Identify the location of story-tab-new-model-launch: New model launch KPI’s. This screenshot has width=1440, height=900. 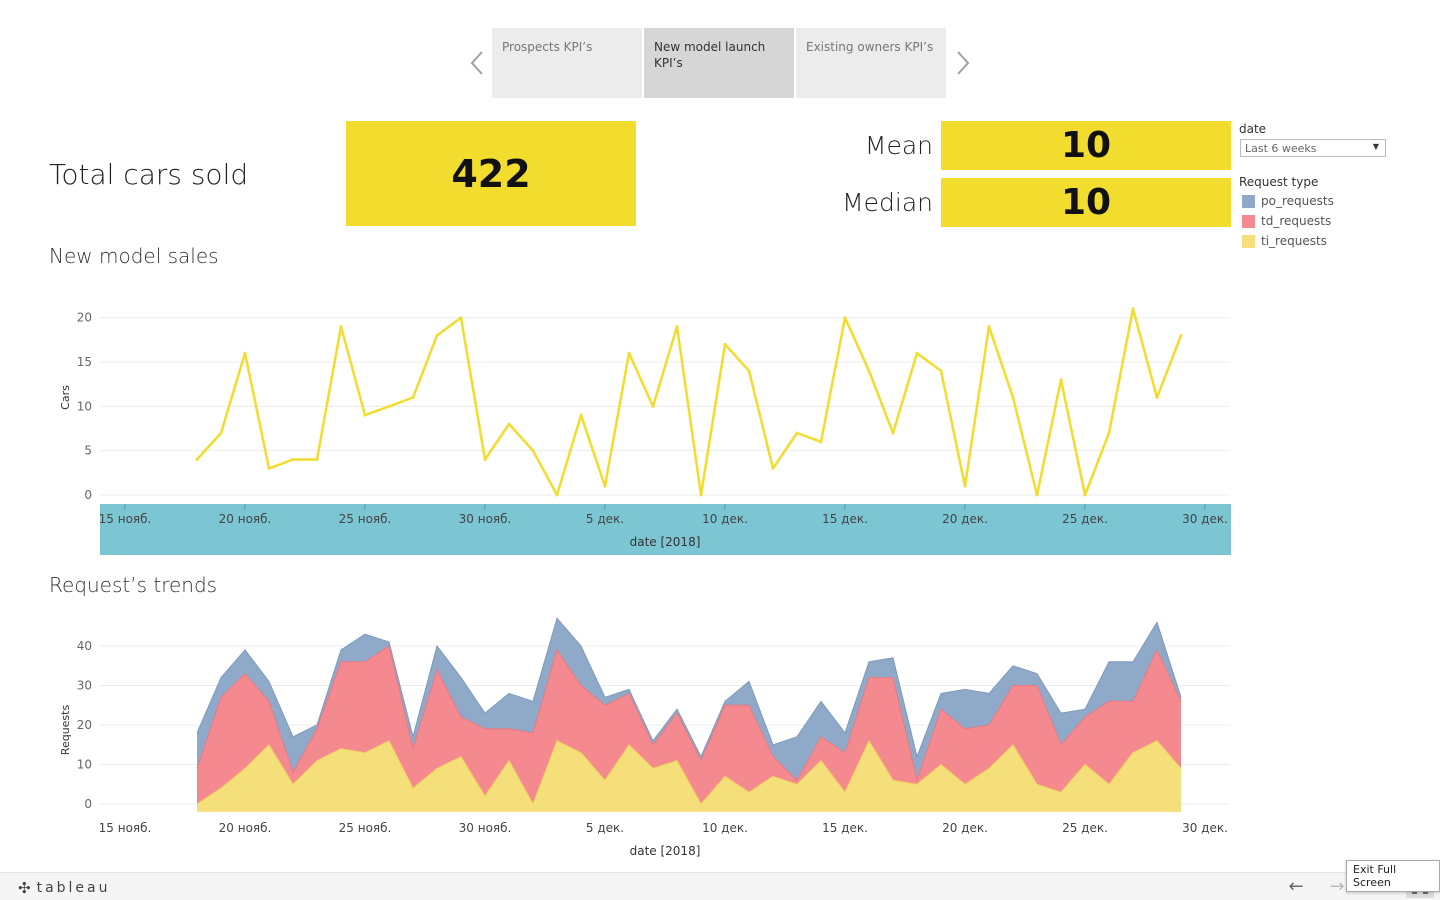
(719, 63).